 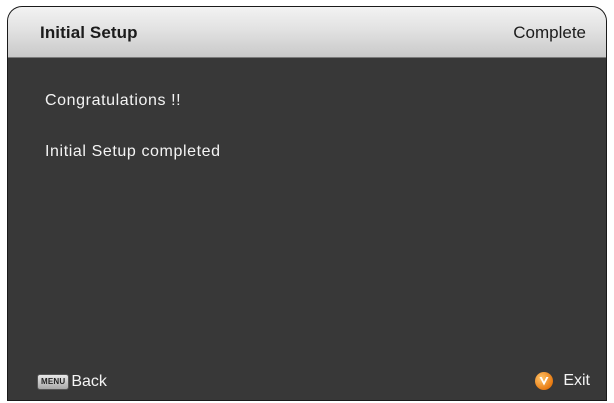 I want to click on back-label: Back, so click(x=89, y=381).